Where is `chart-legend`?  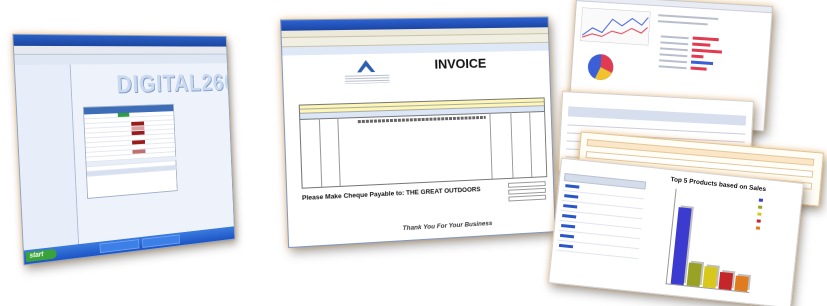
chart-legend is located at coordinates (778, 216).